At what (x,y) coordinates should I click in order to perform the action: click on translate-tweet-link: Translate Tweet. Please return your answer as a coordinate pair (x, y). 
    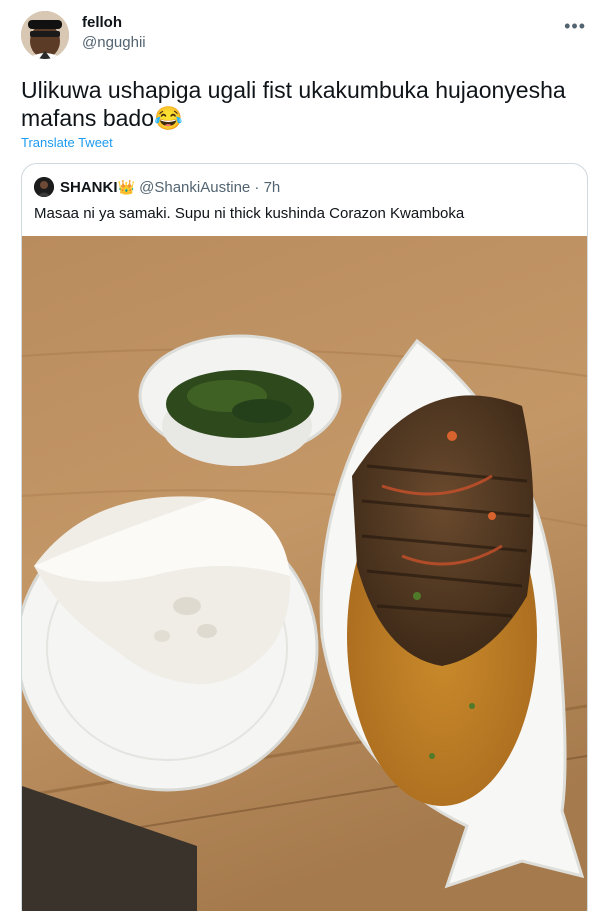
    Looking at the image, I should click on (67, 142).